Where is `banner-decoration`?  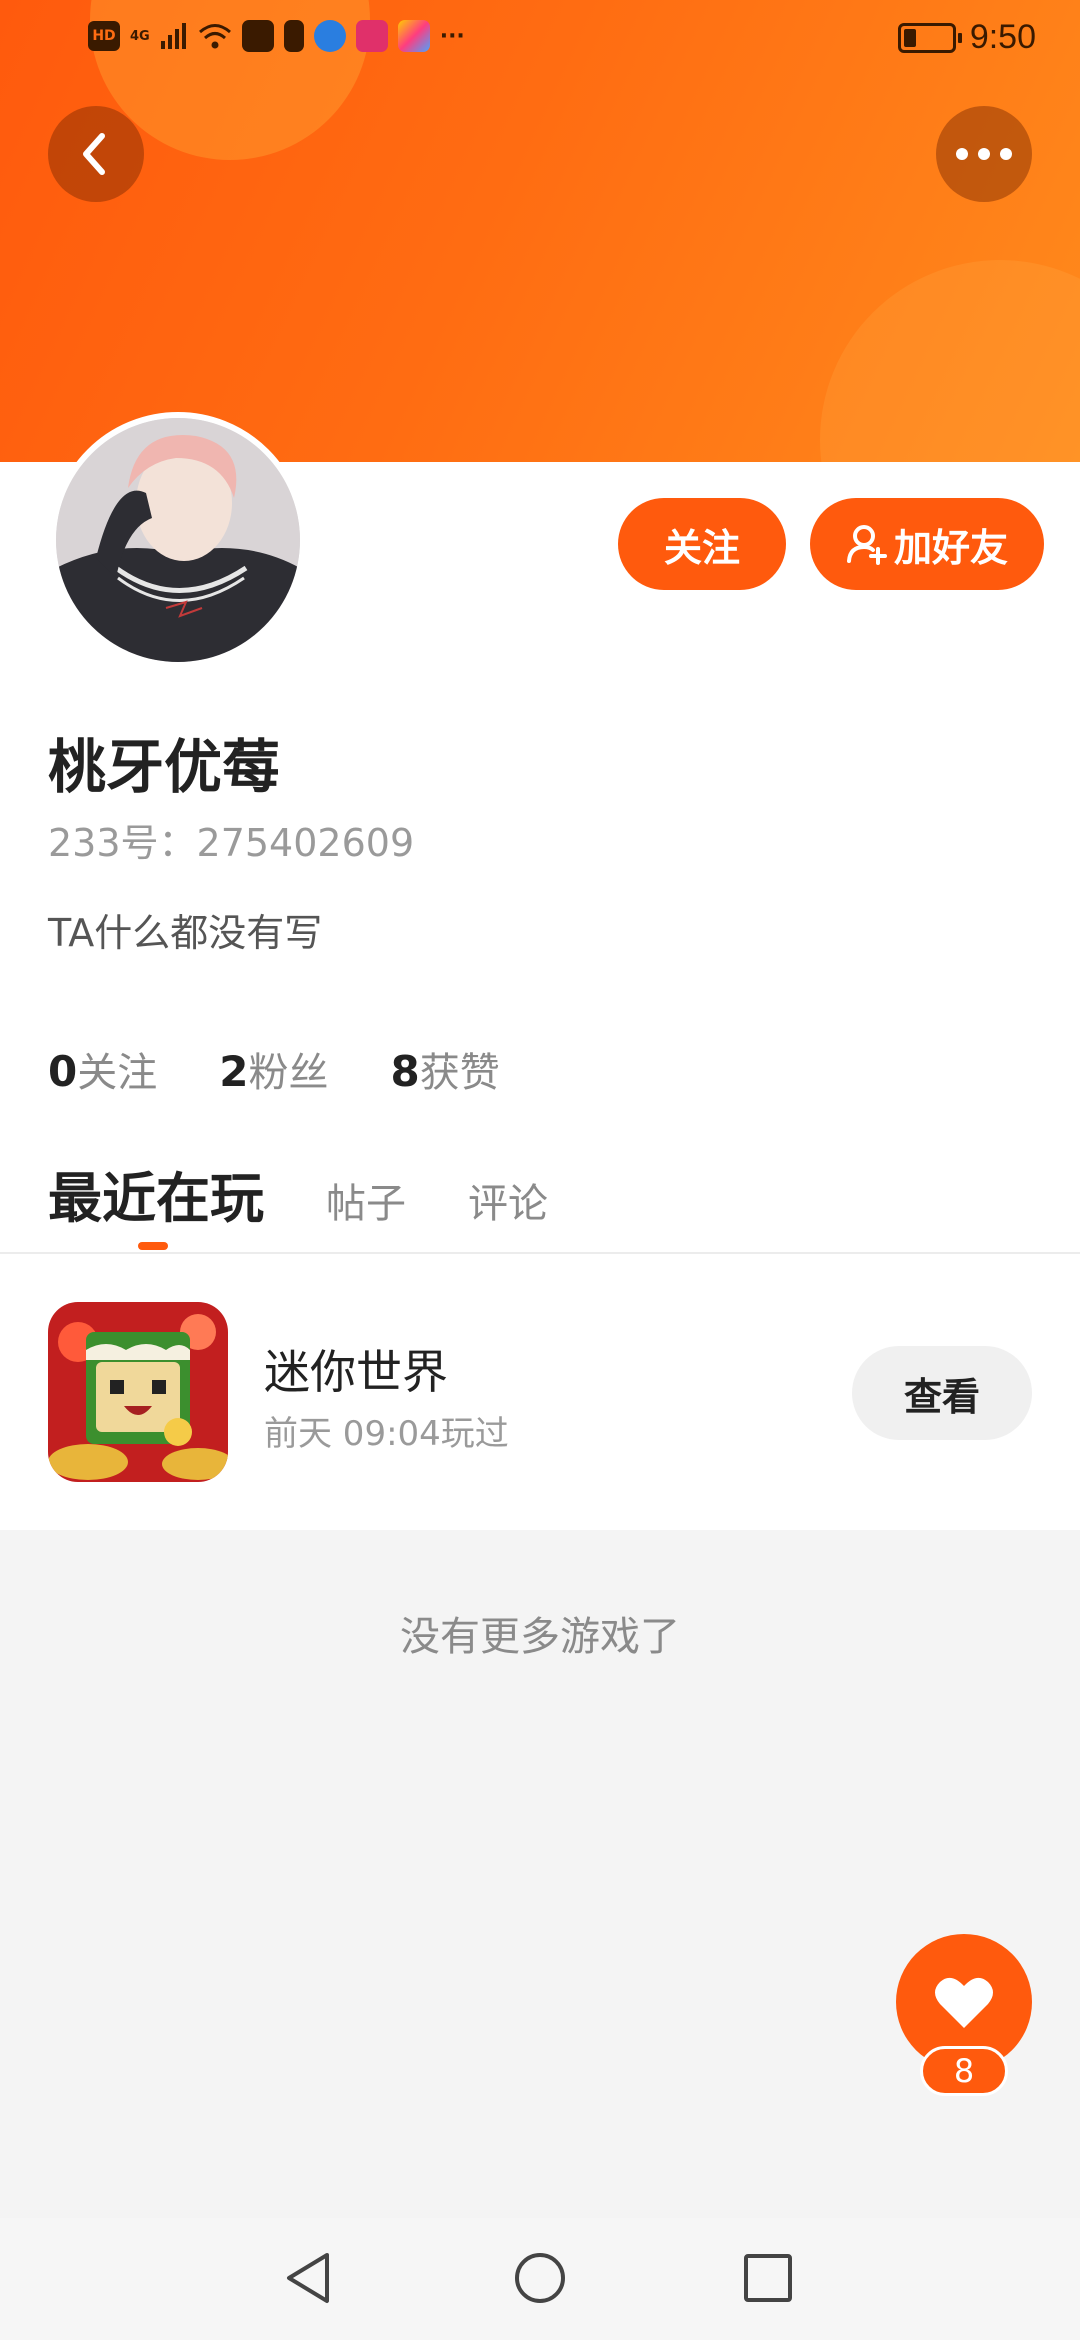
banner-decoration is located at coordinates (950, 361).